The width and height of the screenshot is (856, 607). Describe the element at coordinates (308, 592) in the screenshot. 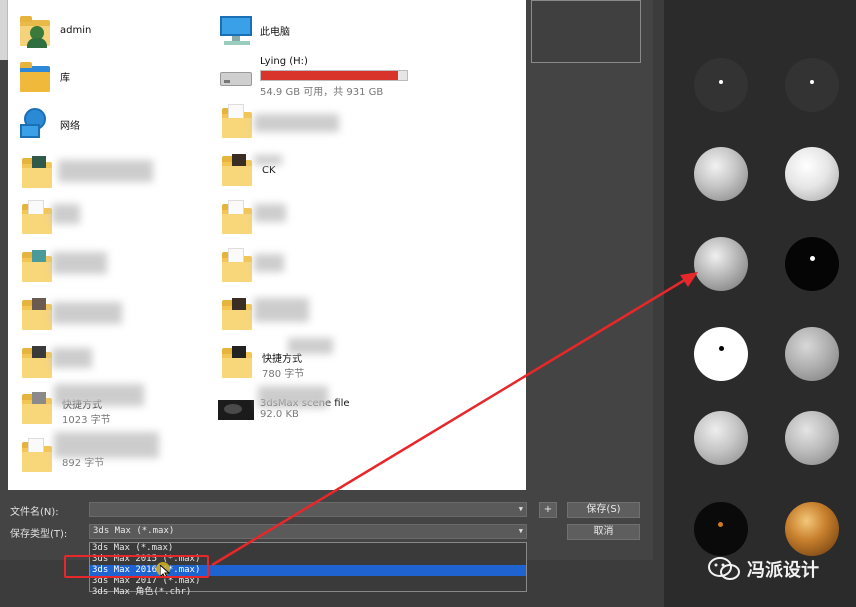

I see `save-type-option: 3ds Max 角色(*.chr)` at that location.